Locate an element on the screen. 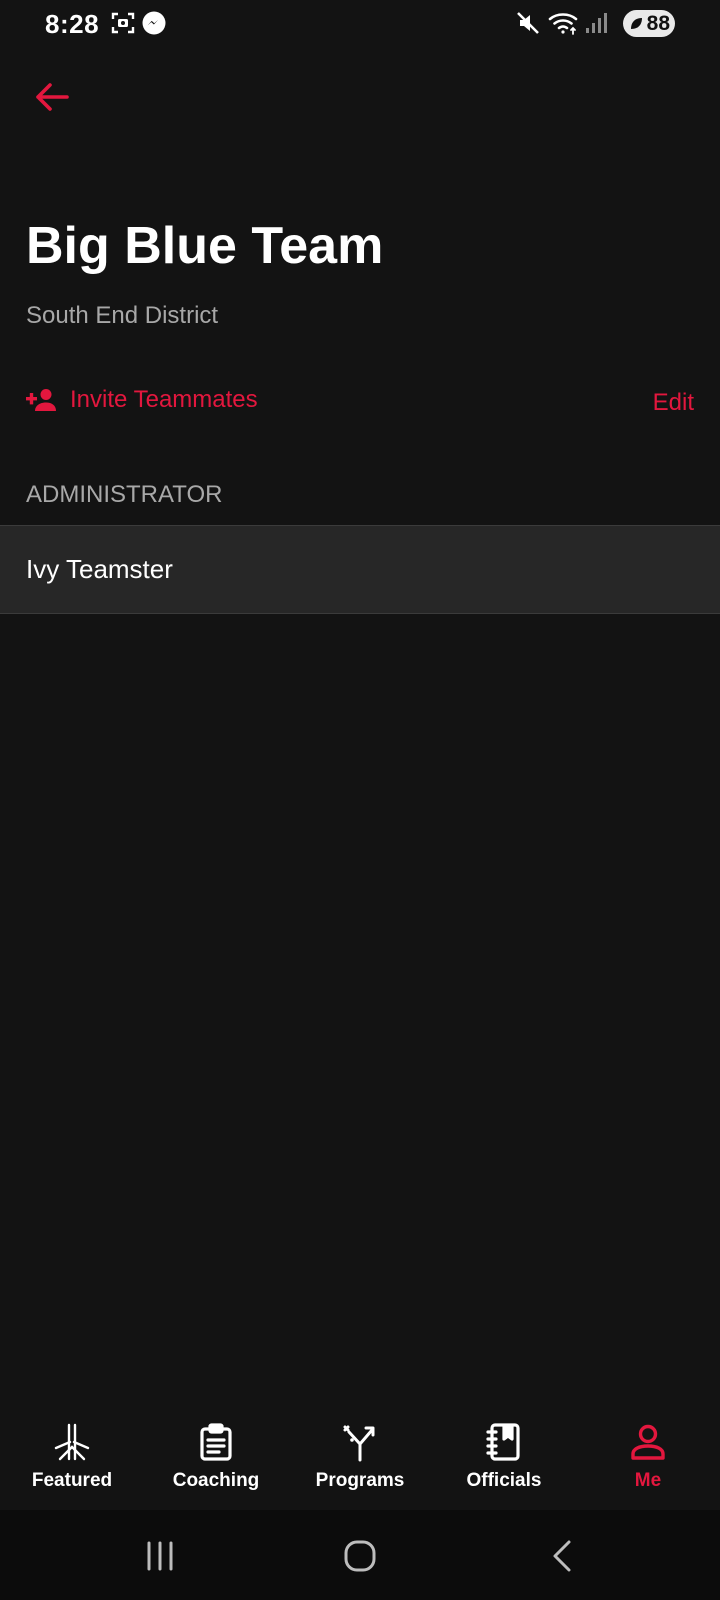  system-nav-bar is located at coordinates (360, 1555).